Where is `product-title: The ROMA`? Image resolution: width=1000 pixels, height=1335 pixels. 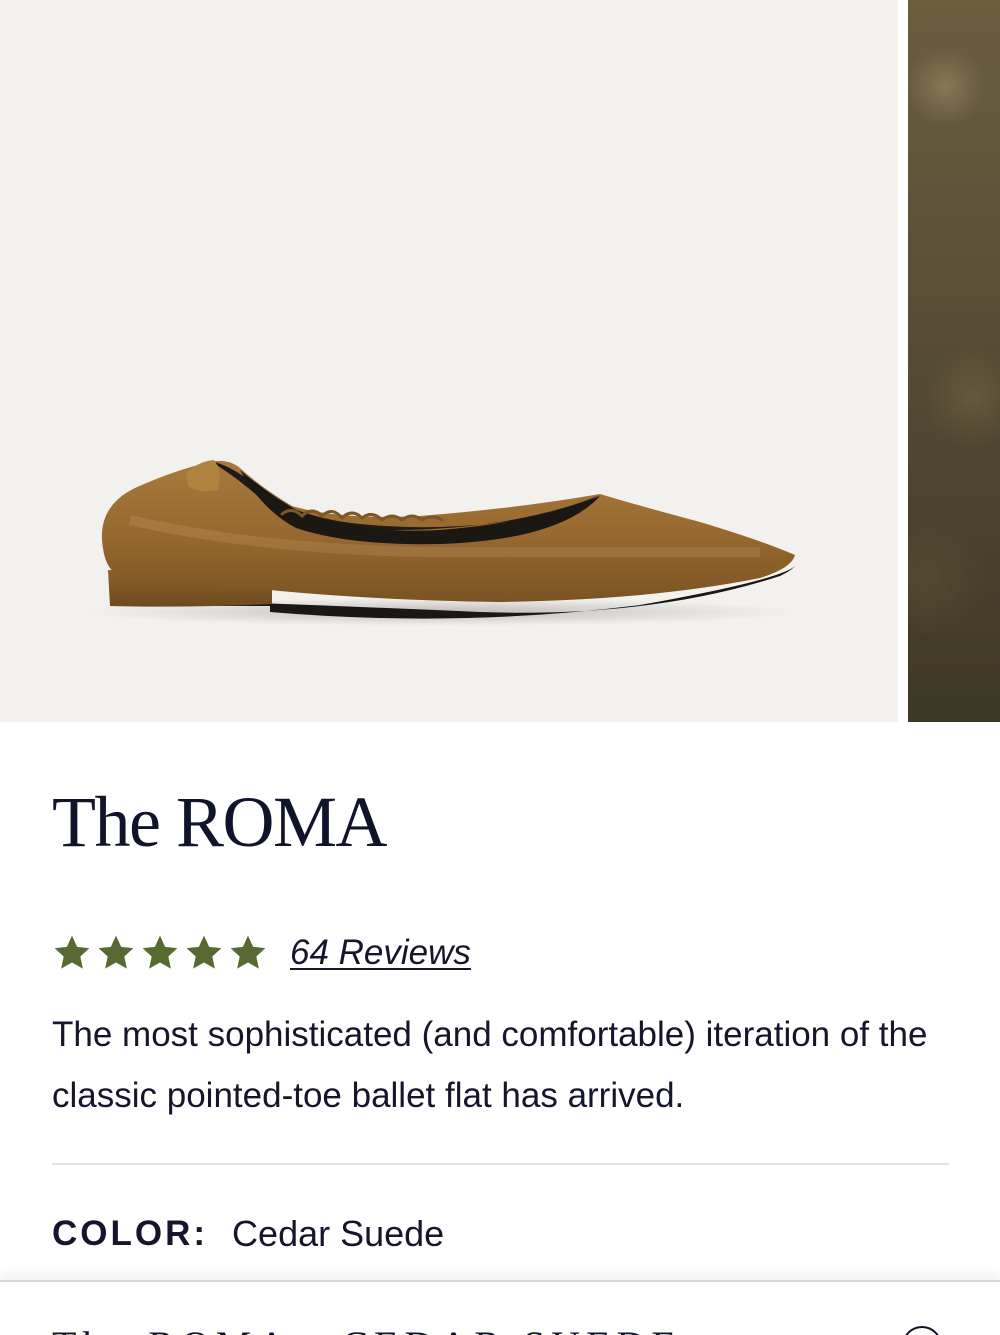 product-title: The ROMA is located at coordinates (219, 822).